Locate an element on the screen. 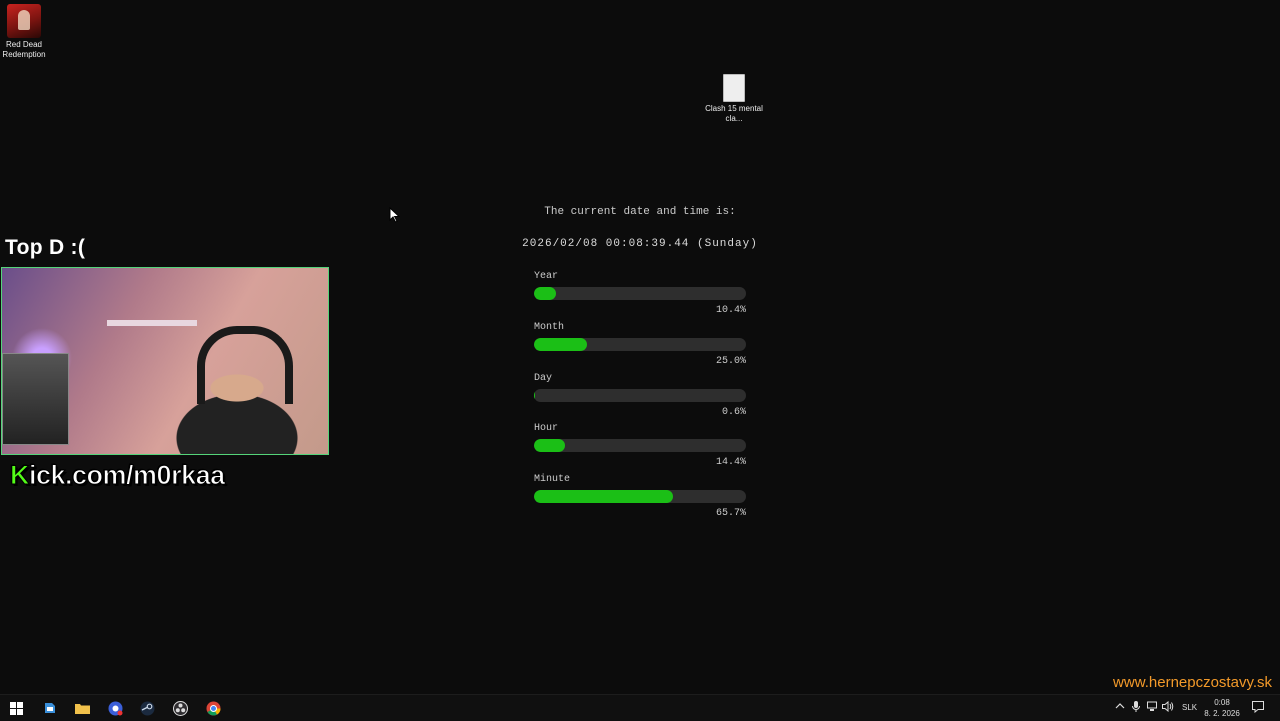 This screenshot has width=1280, height=721. year-progress: Year 10.4% is located at coordinates (640, 293).